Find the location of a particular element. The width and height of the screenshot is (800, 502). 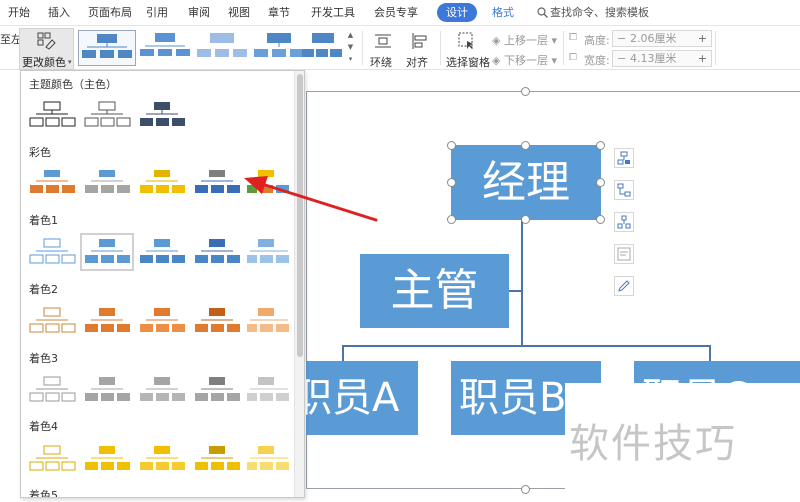

width-stepper: − 4.13厘米 + is located at coordinates (662, 58).